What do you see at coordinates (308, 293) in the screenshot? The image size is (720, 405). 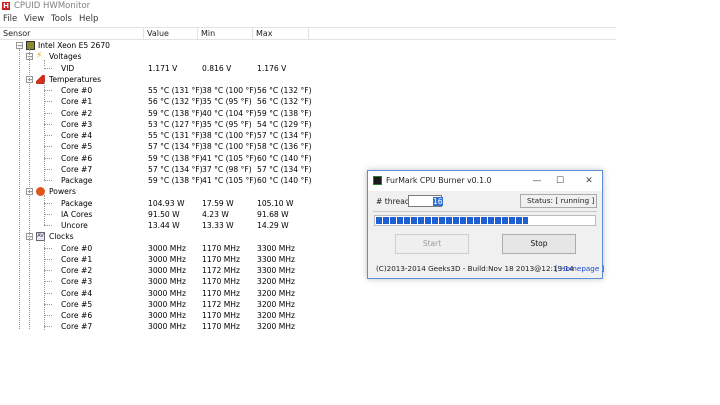 I see `sensor-row: Core #4 3000 MHz 1170 MHz 3200 MHz` at bounding box center [308, 293].